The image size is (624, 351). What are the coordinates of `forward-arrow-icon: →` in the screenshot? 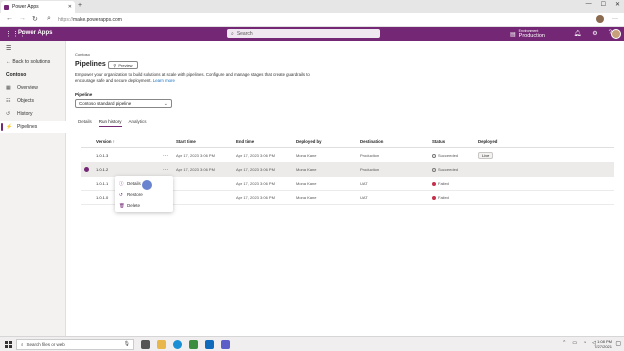 It's located at (22, 18).